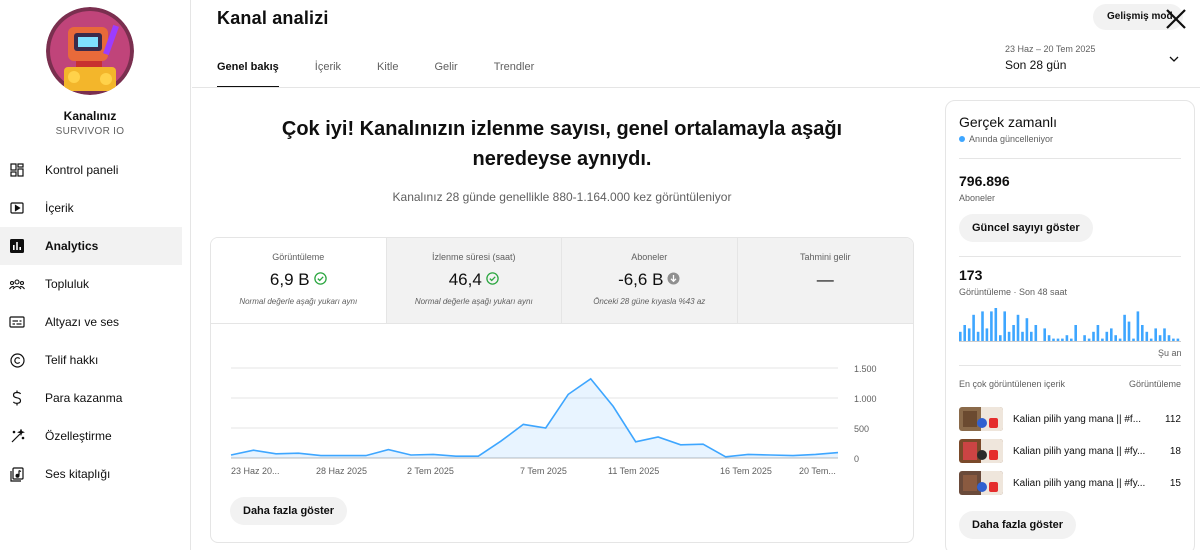  Describe the element at coordinates (1176, 19) in the screenshot. I see `close-icon` at that location.